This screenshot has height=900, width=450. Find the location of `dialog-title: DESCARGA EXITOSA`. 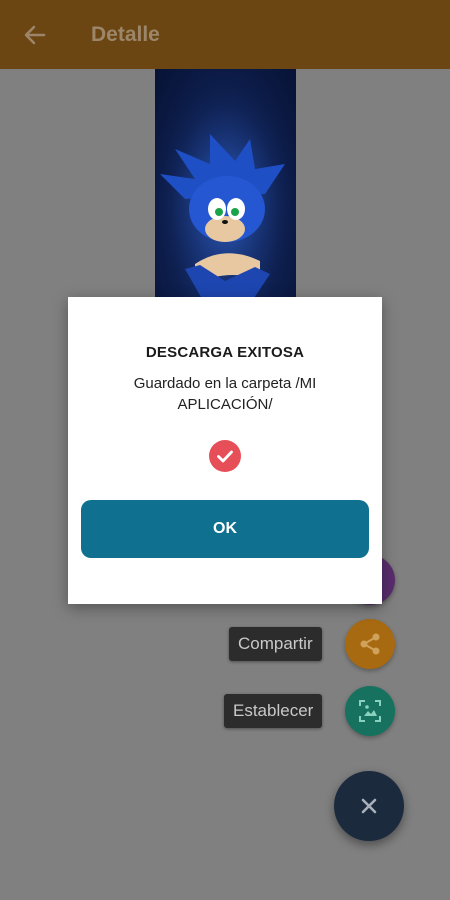

dialog-title: DESCARGA EXITOSA is located at coordinates (225, 352).